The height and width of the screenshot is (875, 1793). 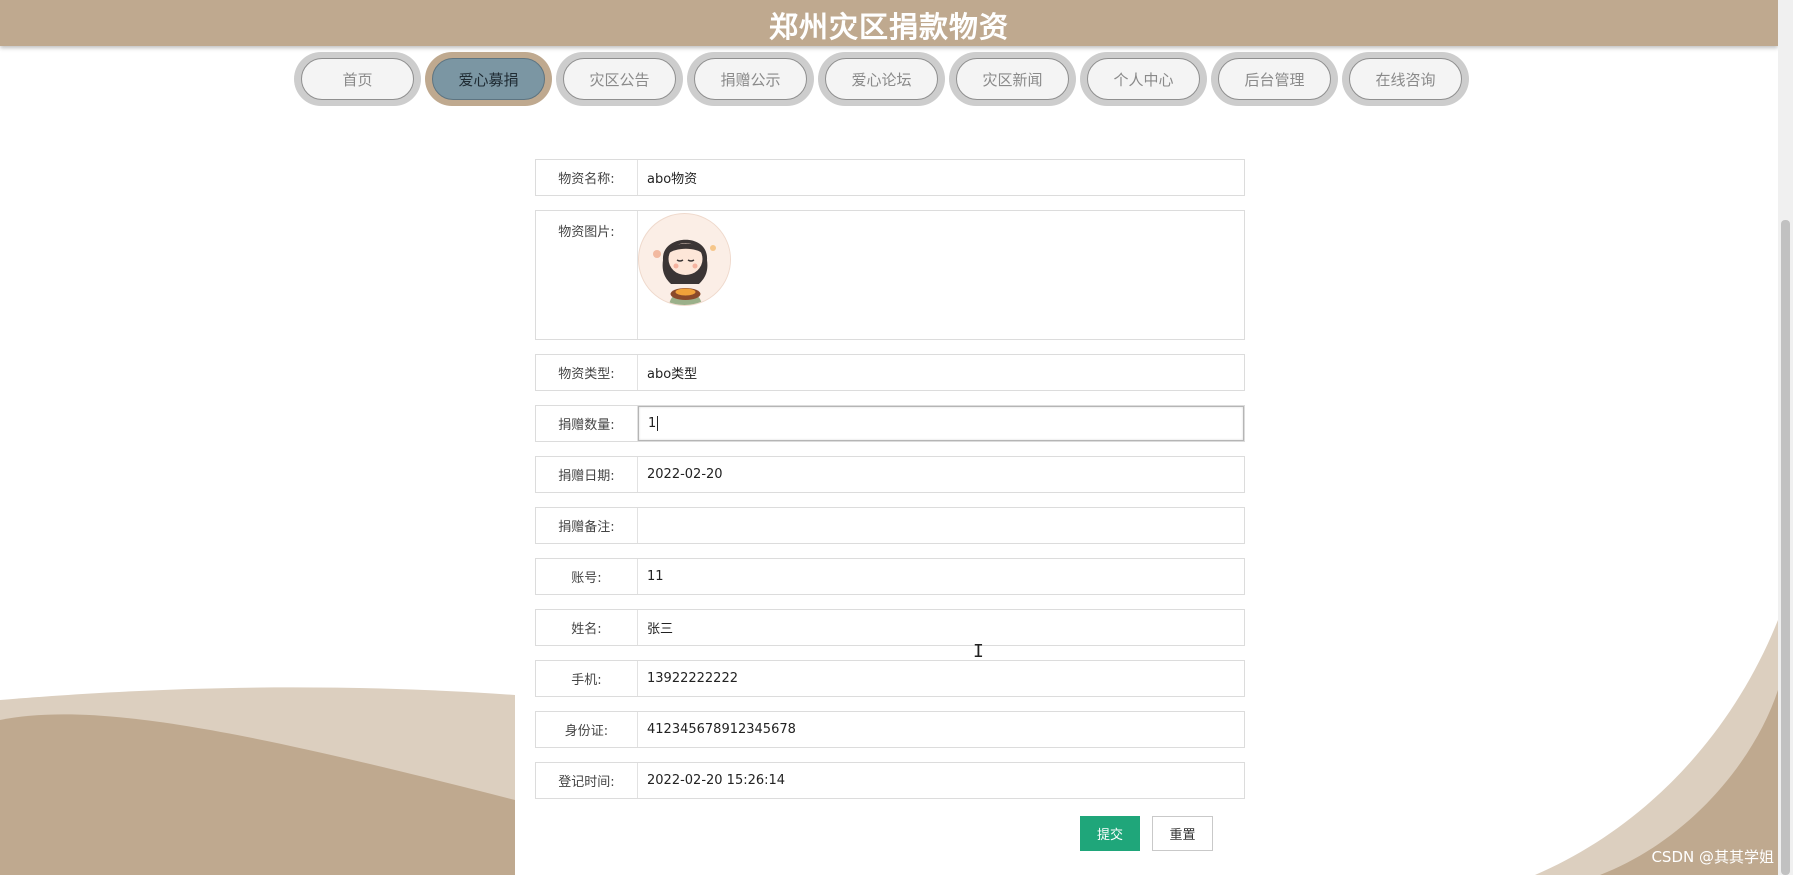 I want to click on field-label: 物资图片:, so click(x=587, y=275).